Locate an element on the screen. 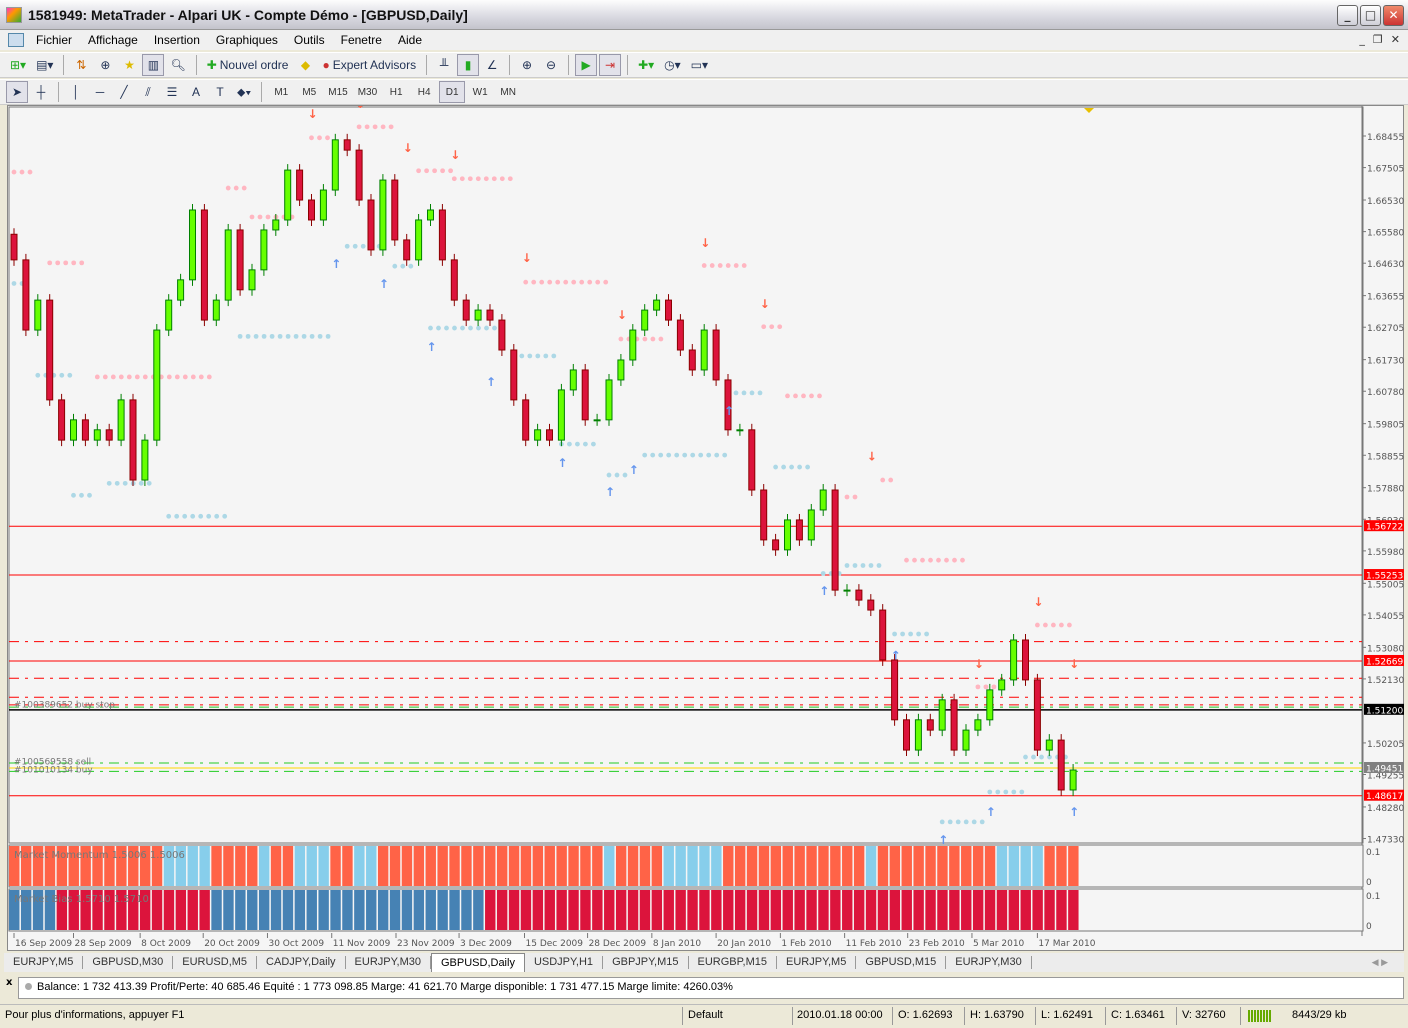 The height and width of the screenshot is (1028, 1408). menu-fichier: Fichier is located at coordinates (54, 40).